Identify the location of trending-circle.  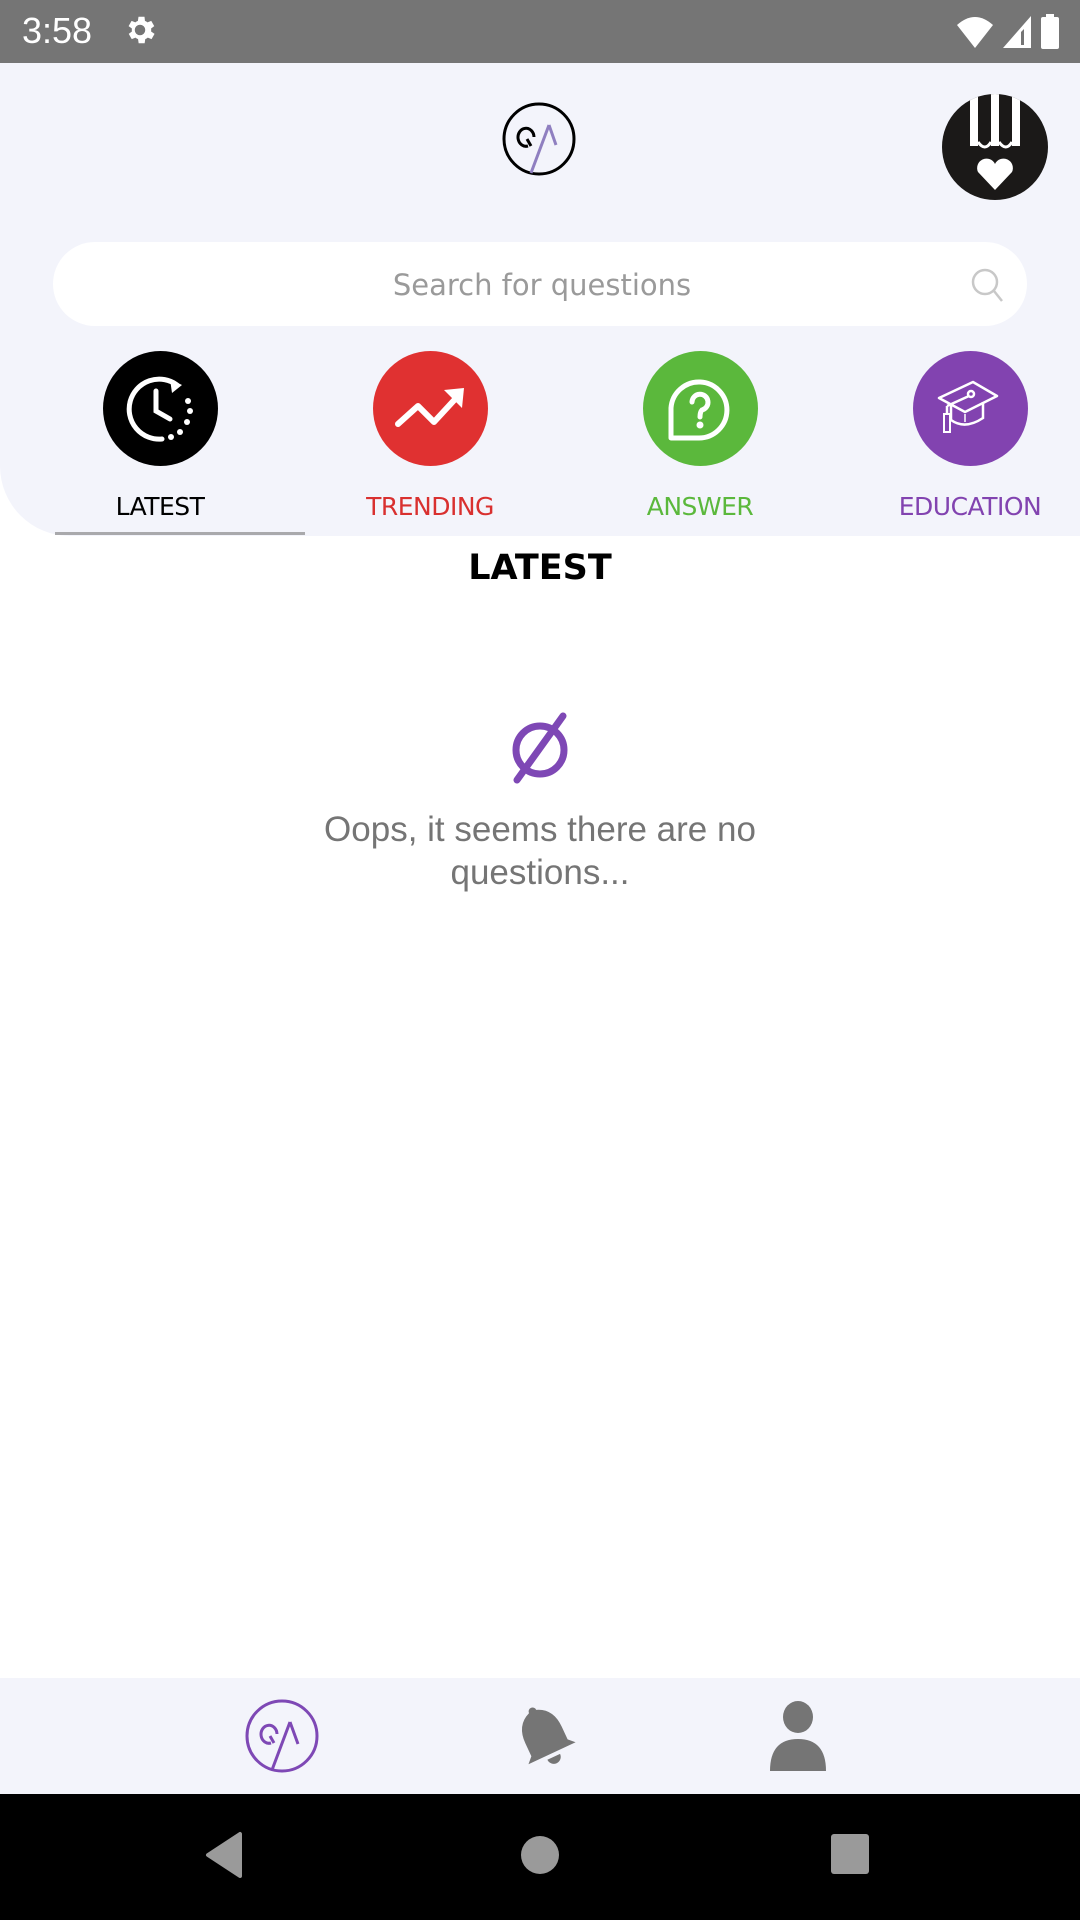
(430, 408).